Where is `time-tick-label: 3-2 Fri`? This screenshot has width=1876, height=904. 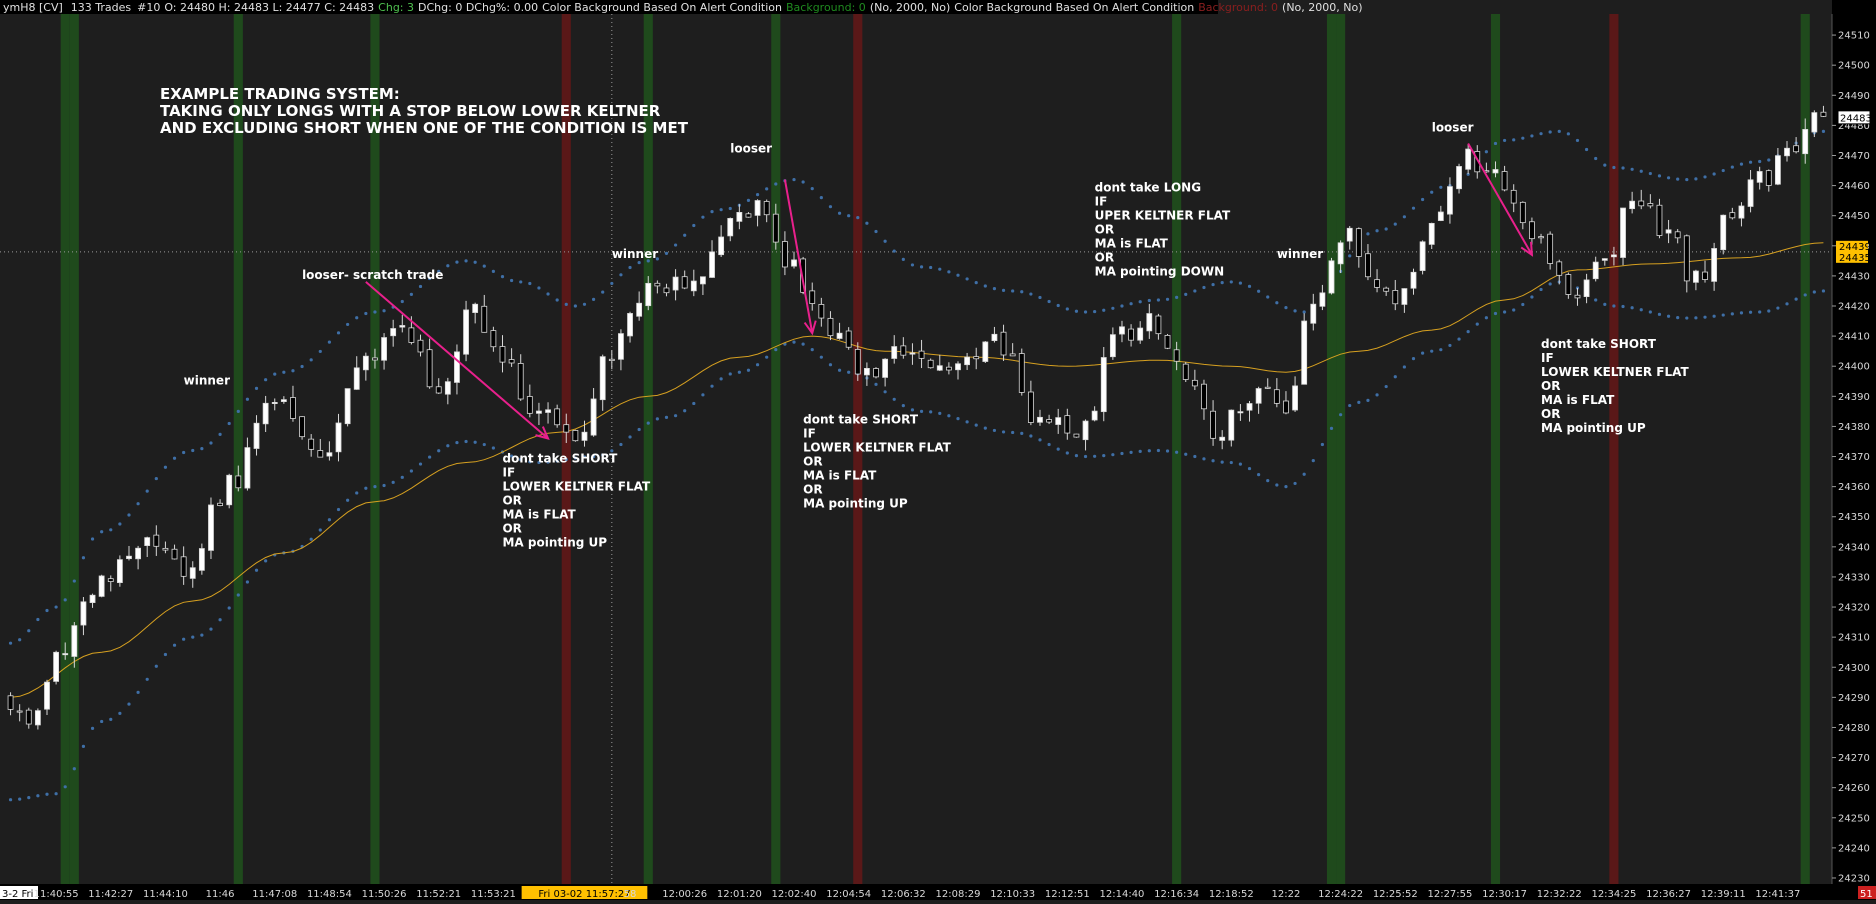
time-tick-label: 3-2 Fri is located at coordinates (17, 894).